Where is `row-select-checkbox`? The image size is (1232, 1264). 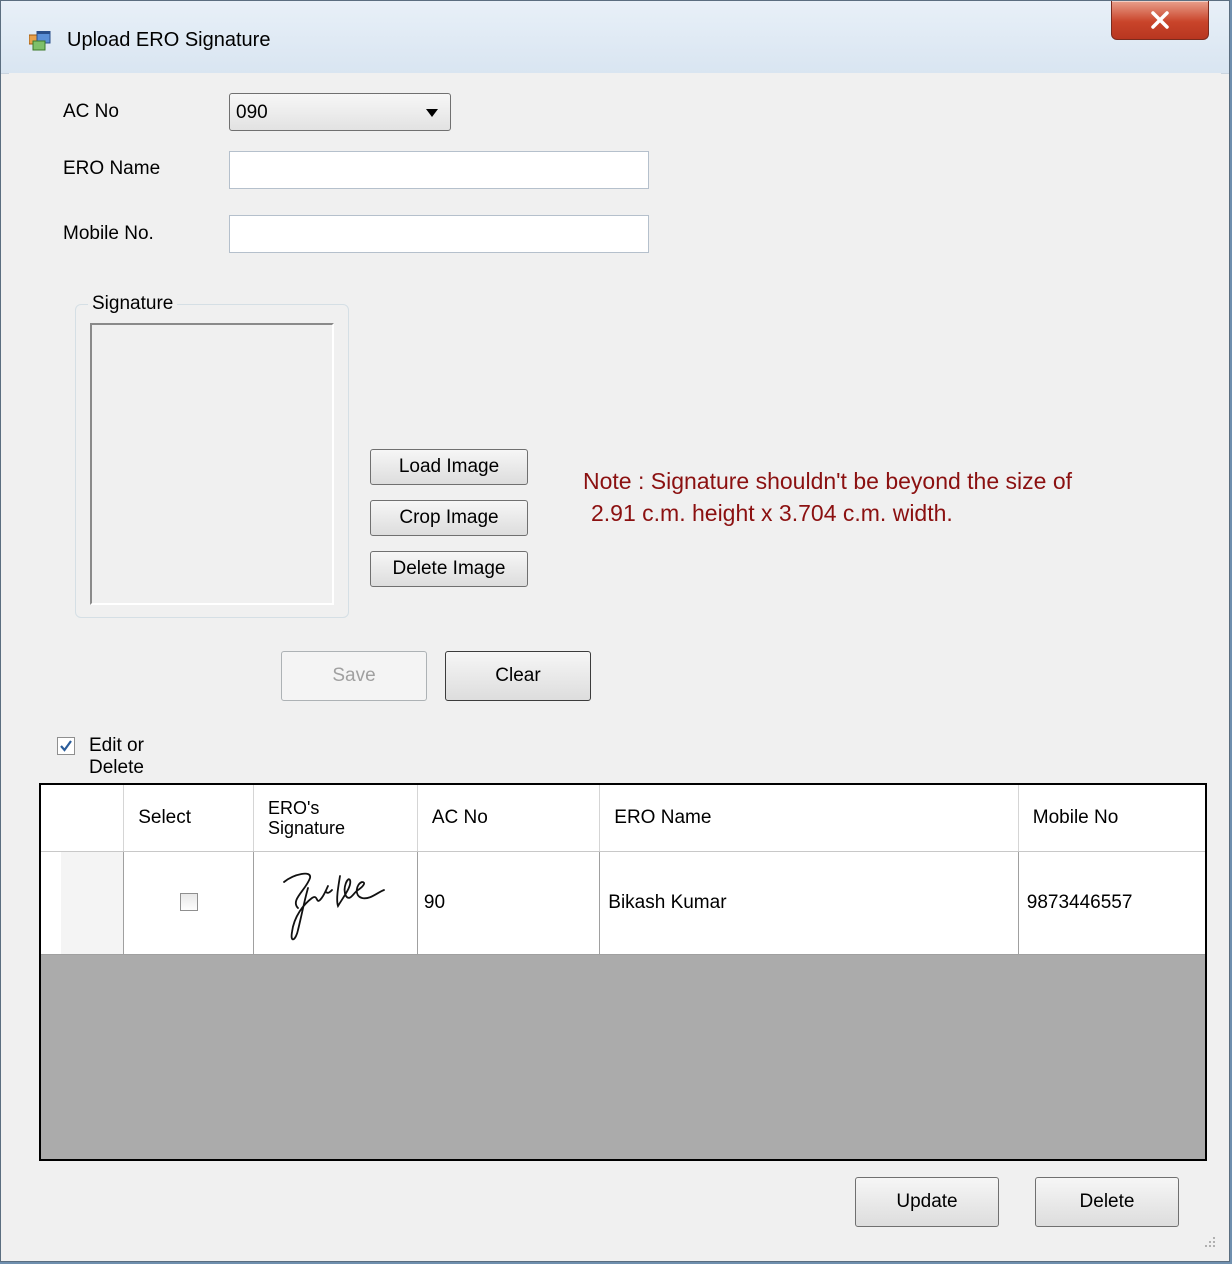
row-select-checkbox is located at coordinates (188, 902).